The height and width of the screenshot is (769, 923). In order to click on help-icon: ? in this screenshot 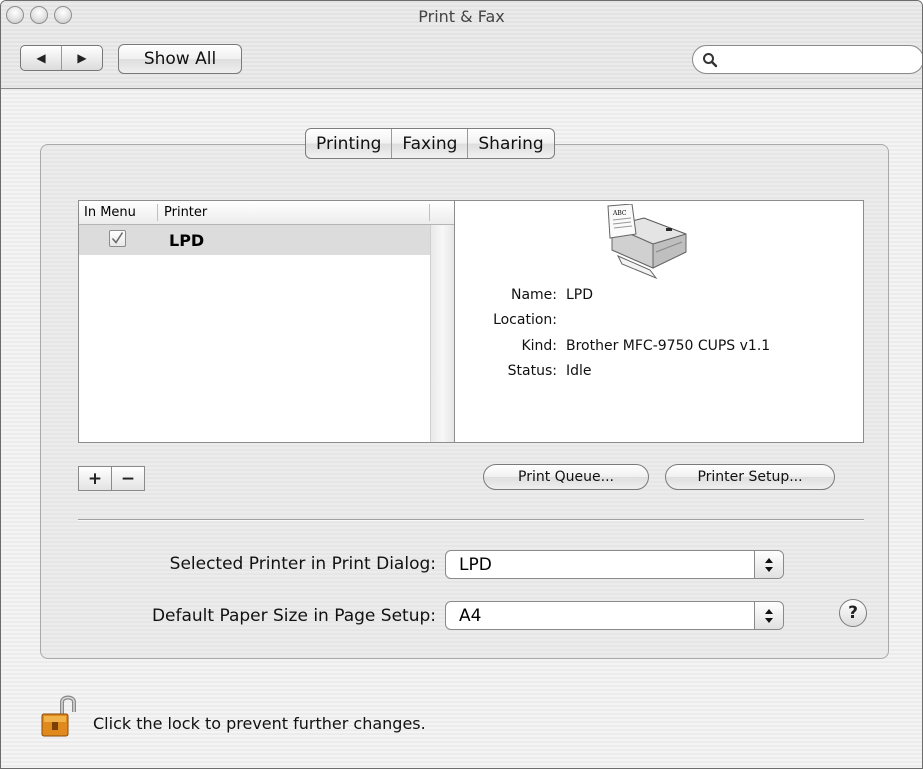, I will do `click(853, 613)`.